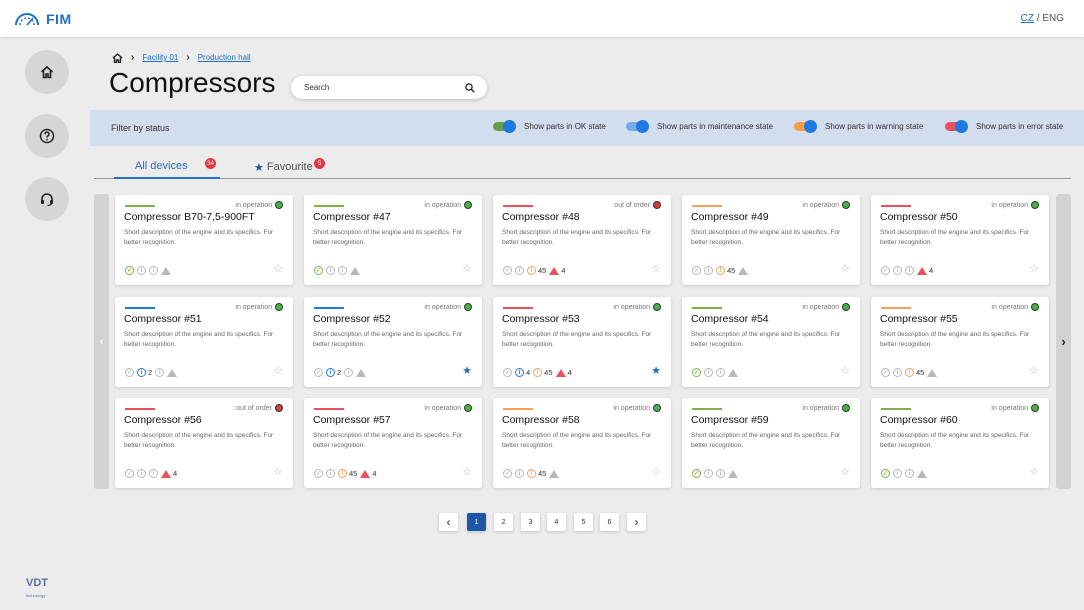  I want to click on toggle-ok-state: Show parts in OK state, so click(549, 126).